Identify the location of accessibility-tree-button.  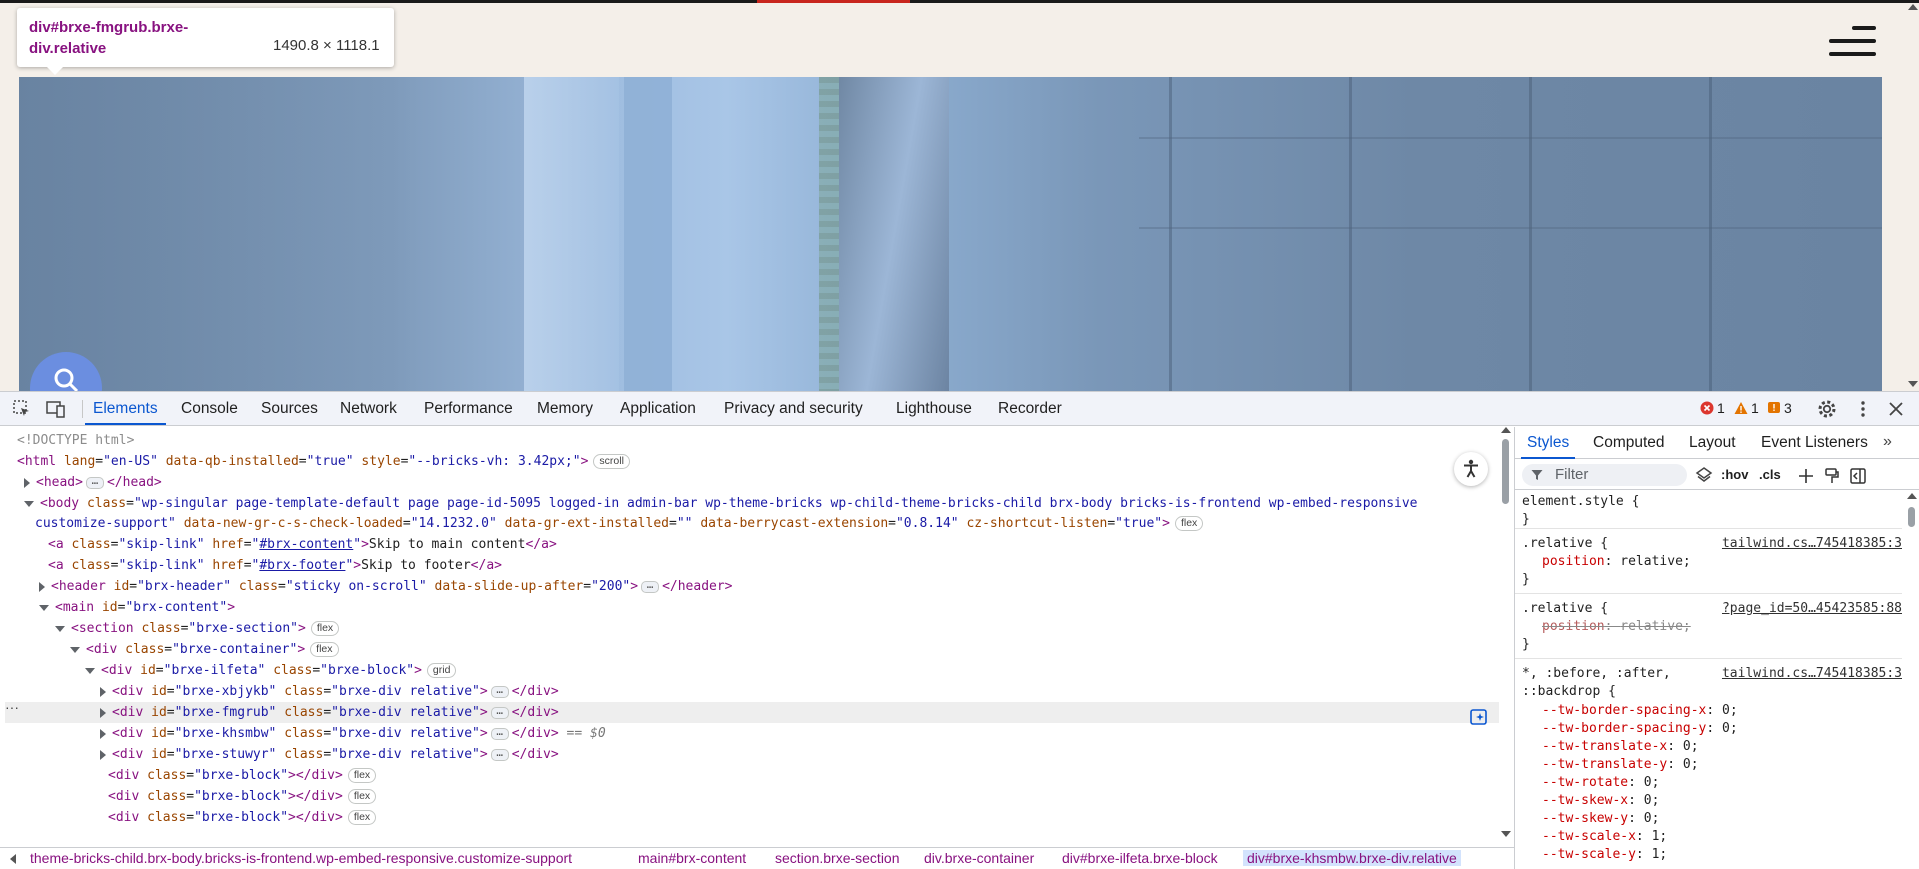
(1471, 469).